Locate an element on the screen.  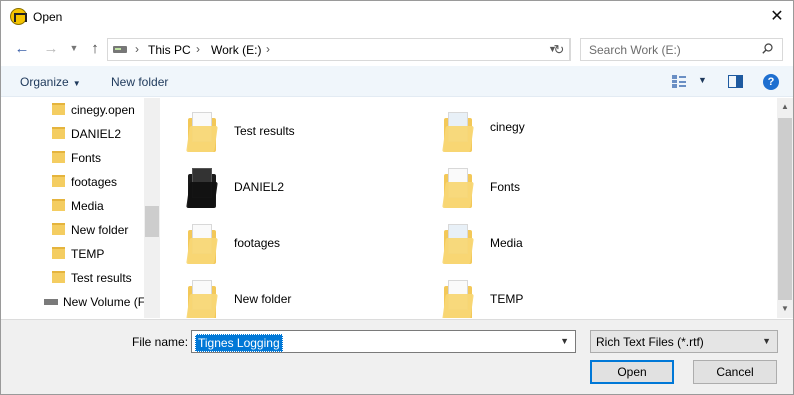
file-item-label: Media is located at coordinates (506, 243).